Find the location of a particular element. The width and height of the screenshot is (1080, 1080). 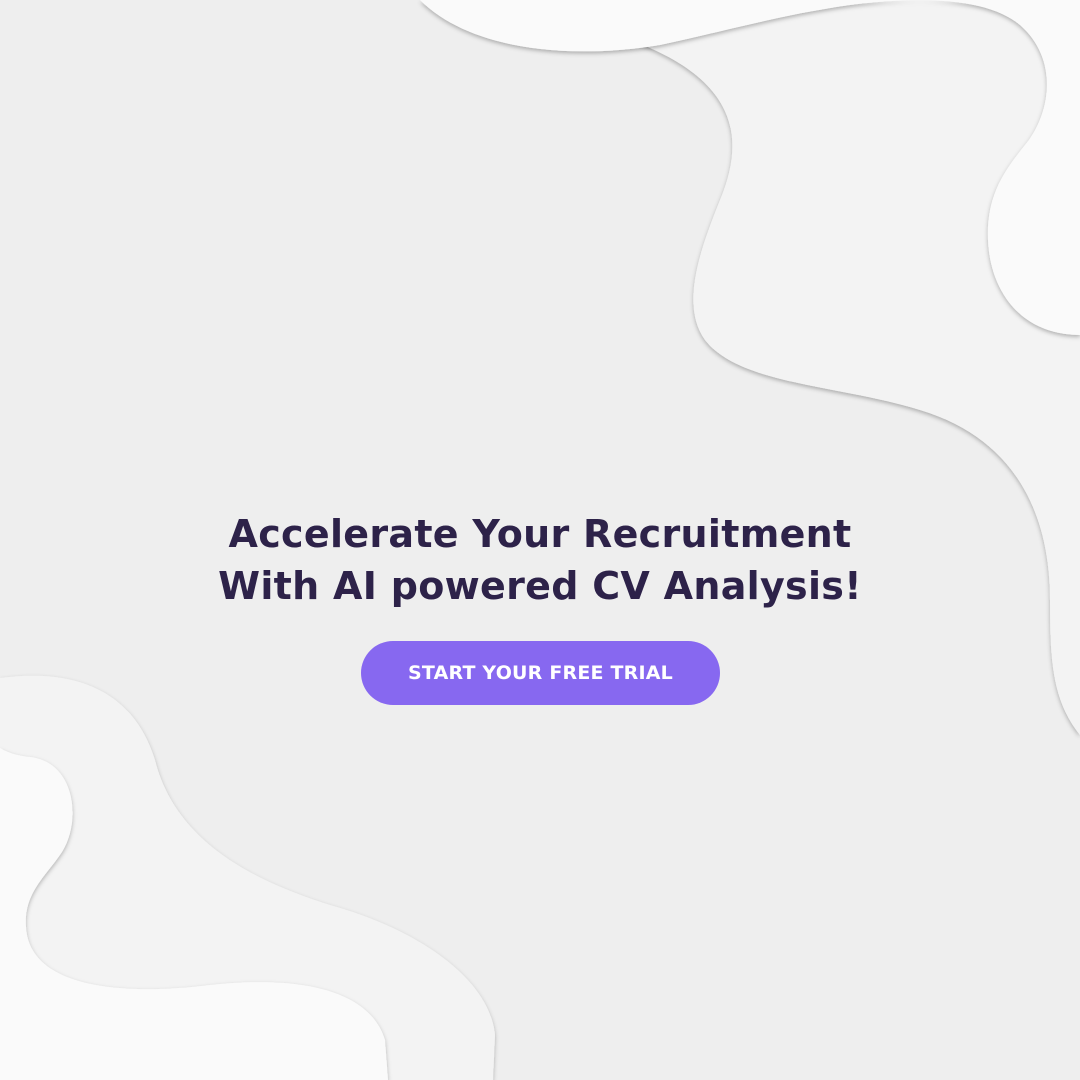

headline-line-2: With AI powered CV Analysis! is located at coordinates (540, 586).